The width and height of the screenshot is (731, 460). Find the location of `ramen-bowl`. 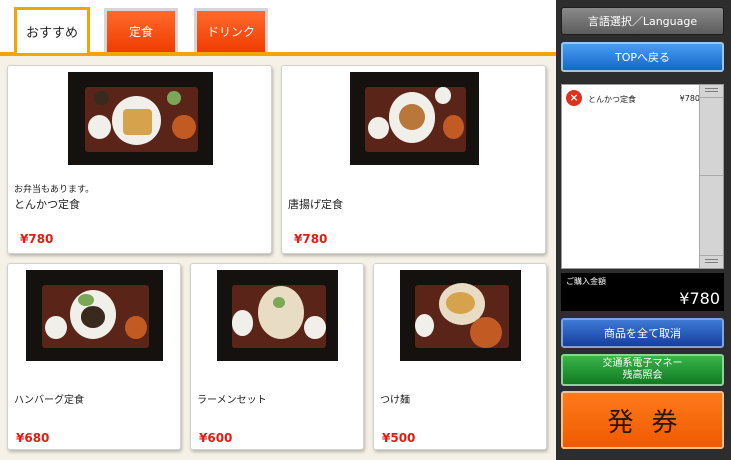

ramen-bowl is located at coordinates (281, 313).